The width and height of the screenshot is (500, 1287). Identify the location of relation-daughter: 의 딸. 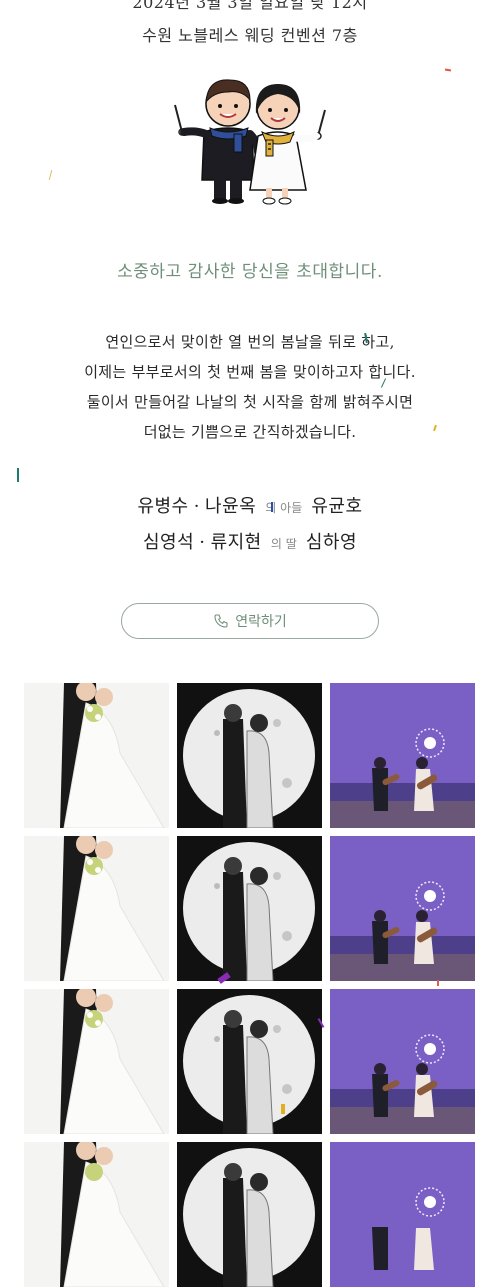
(283, 544).